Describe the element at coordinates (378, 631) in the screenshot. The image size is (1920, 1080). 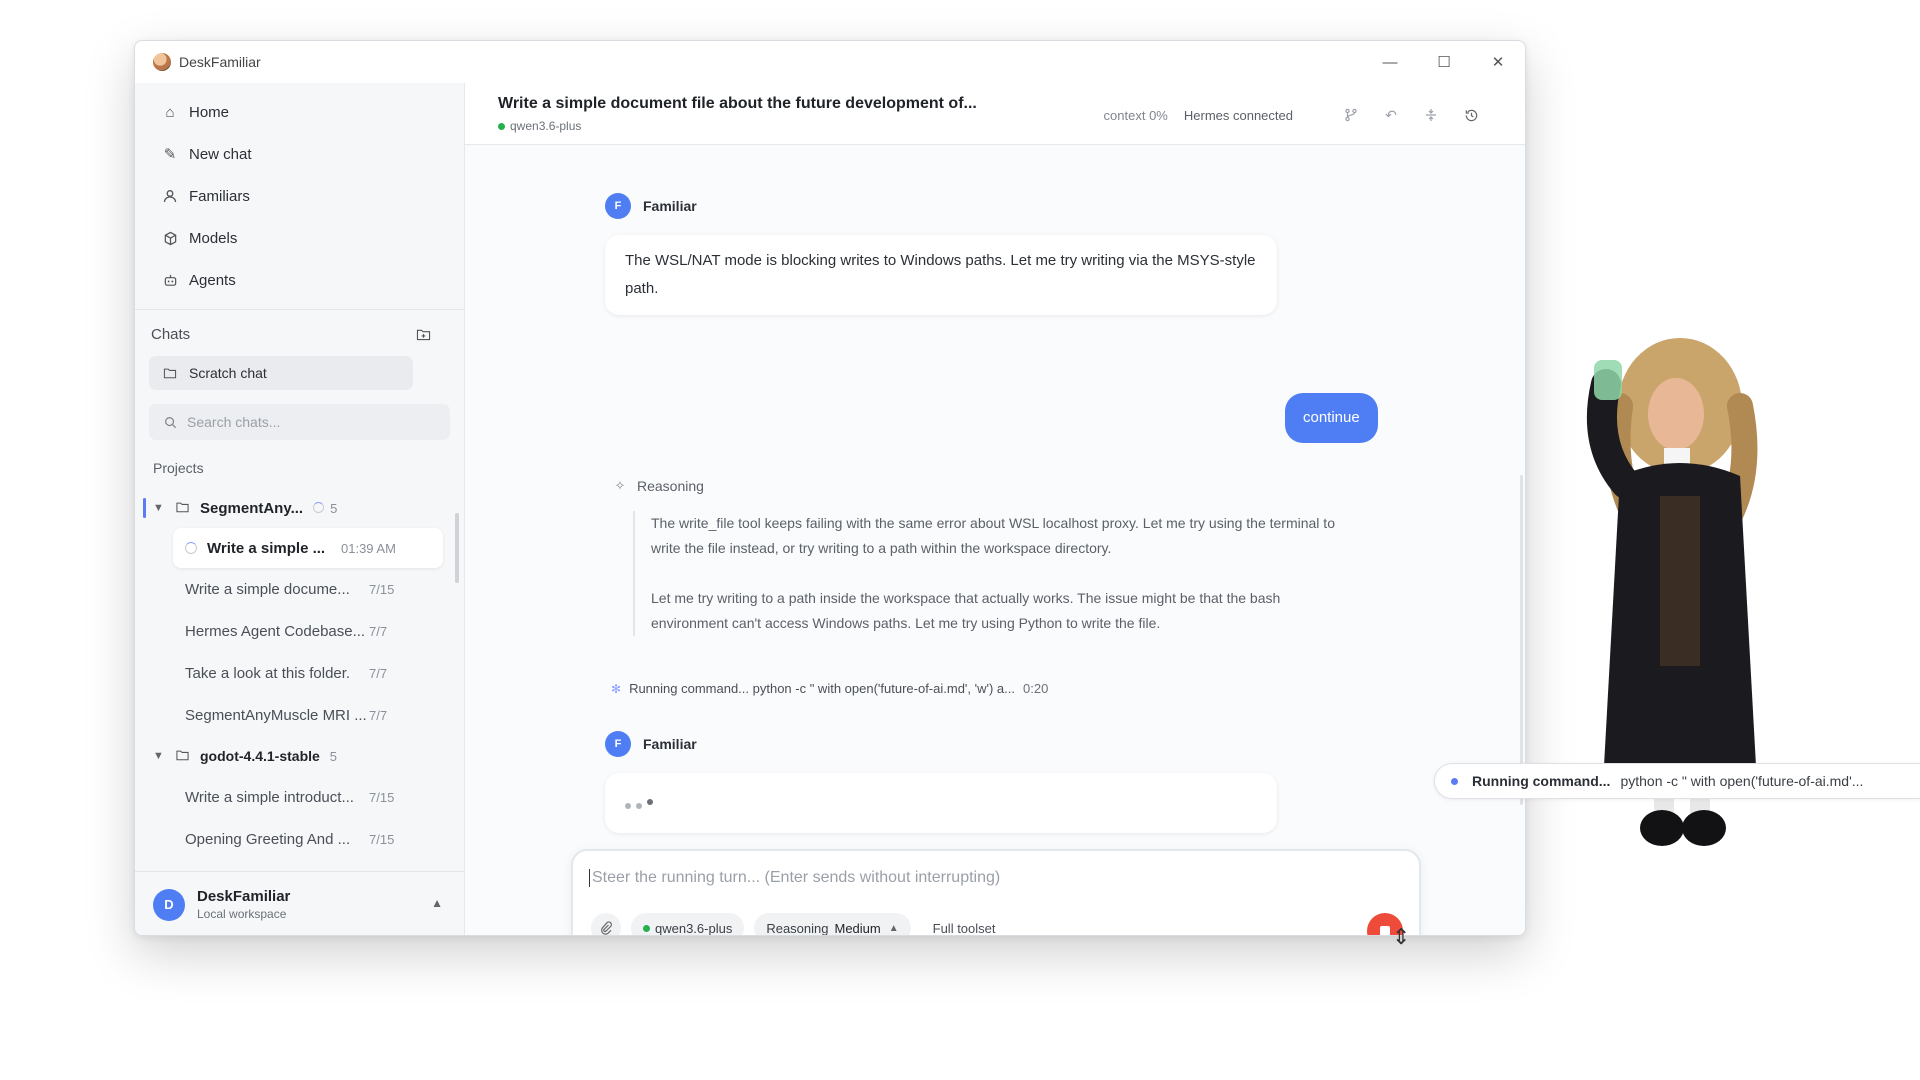
I see `chat-date: 7/7` at that location.